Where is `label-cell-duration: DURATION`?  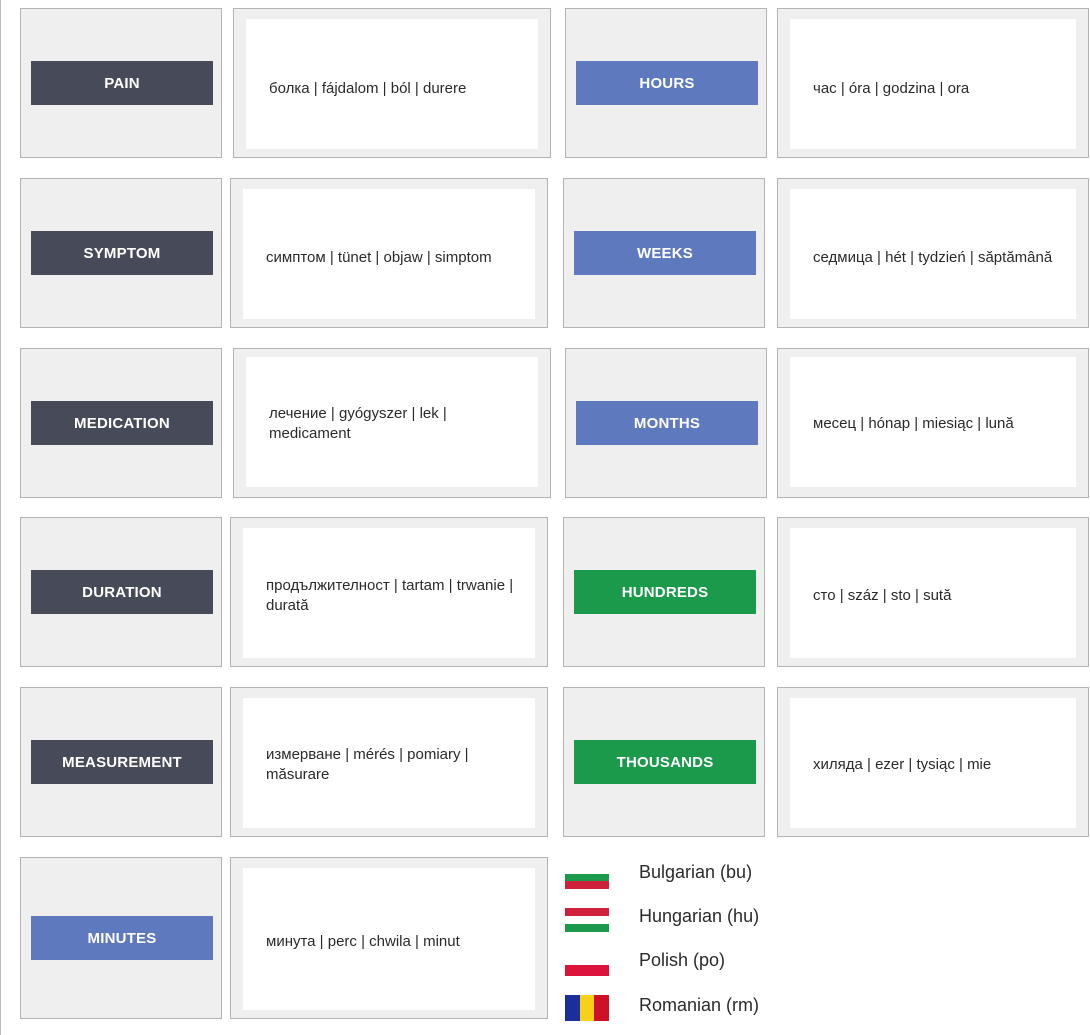 label-cell-duration: DURATION is located at coordinates (121, 592).